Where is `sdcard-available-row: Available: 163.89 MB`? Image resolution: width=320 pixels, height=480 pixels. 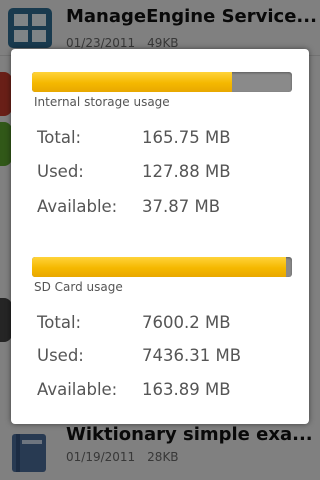
sdcard-available-row: Available: 163.89 MB is located at coordinates (162, 392).